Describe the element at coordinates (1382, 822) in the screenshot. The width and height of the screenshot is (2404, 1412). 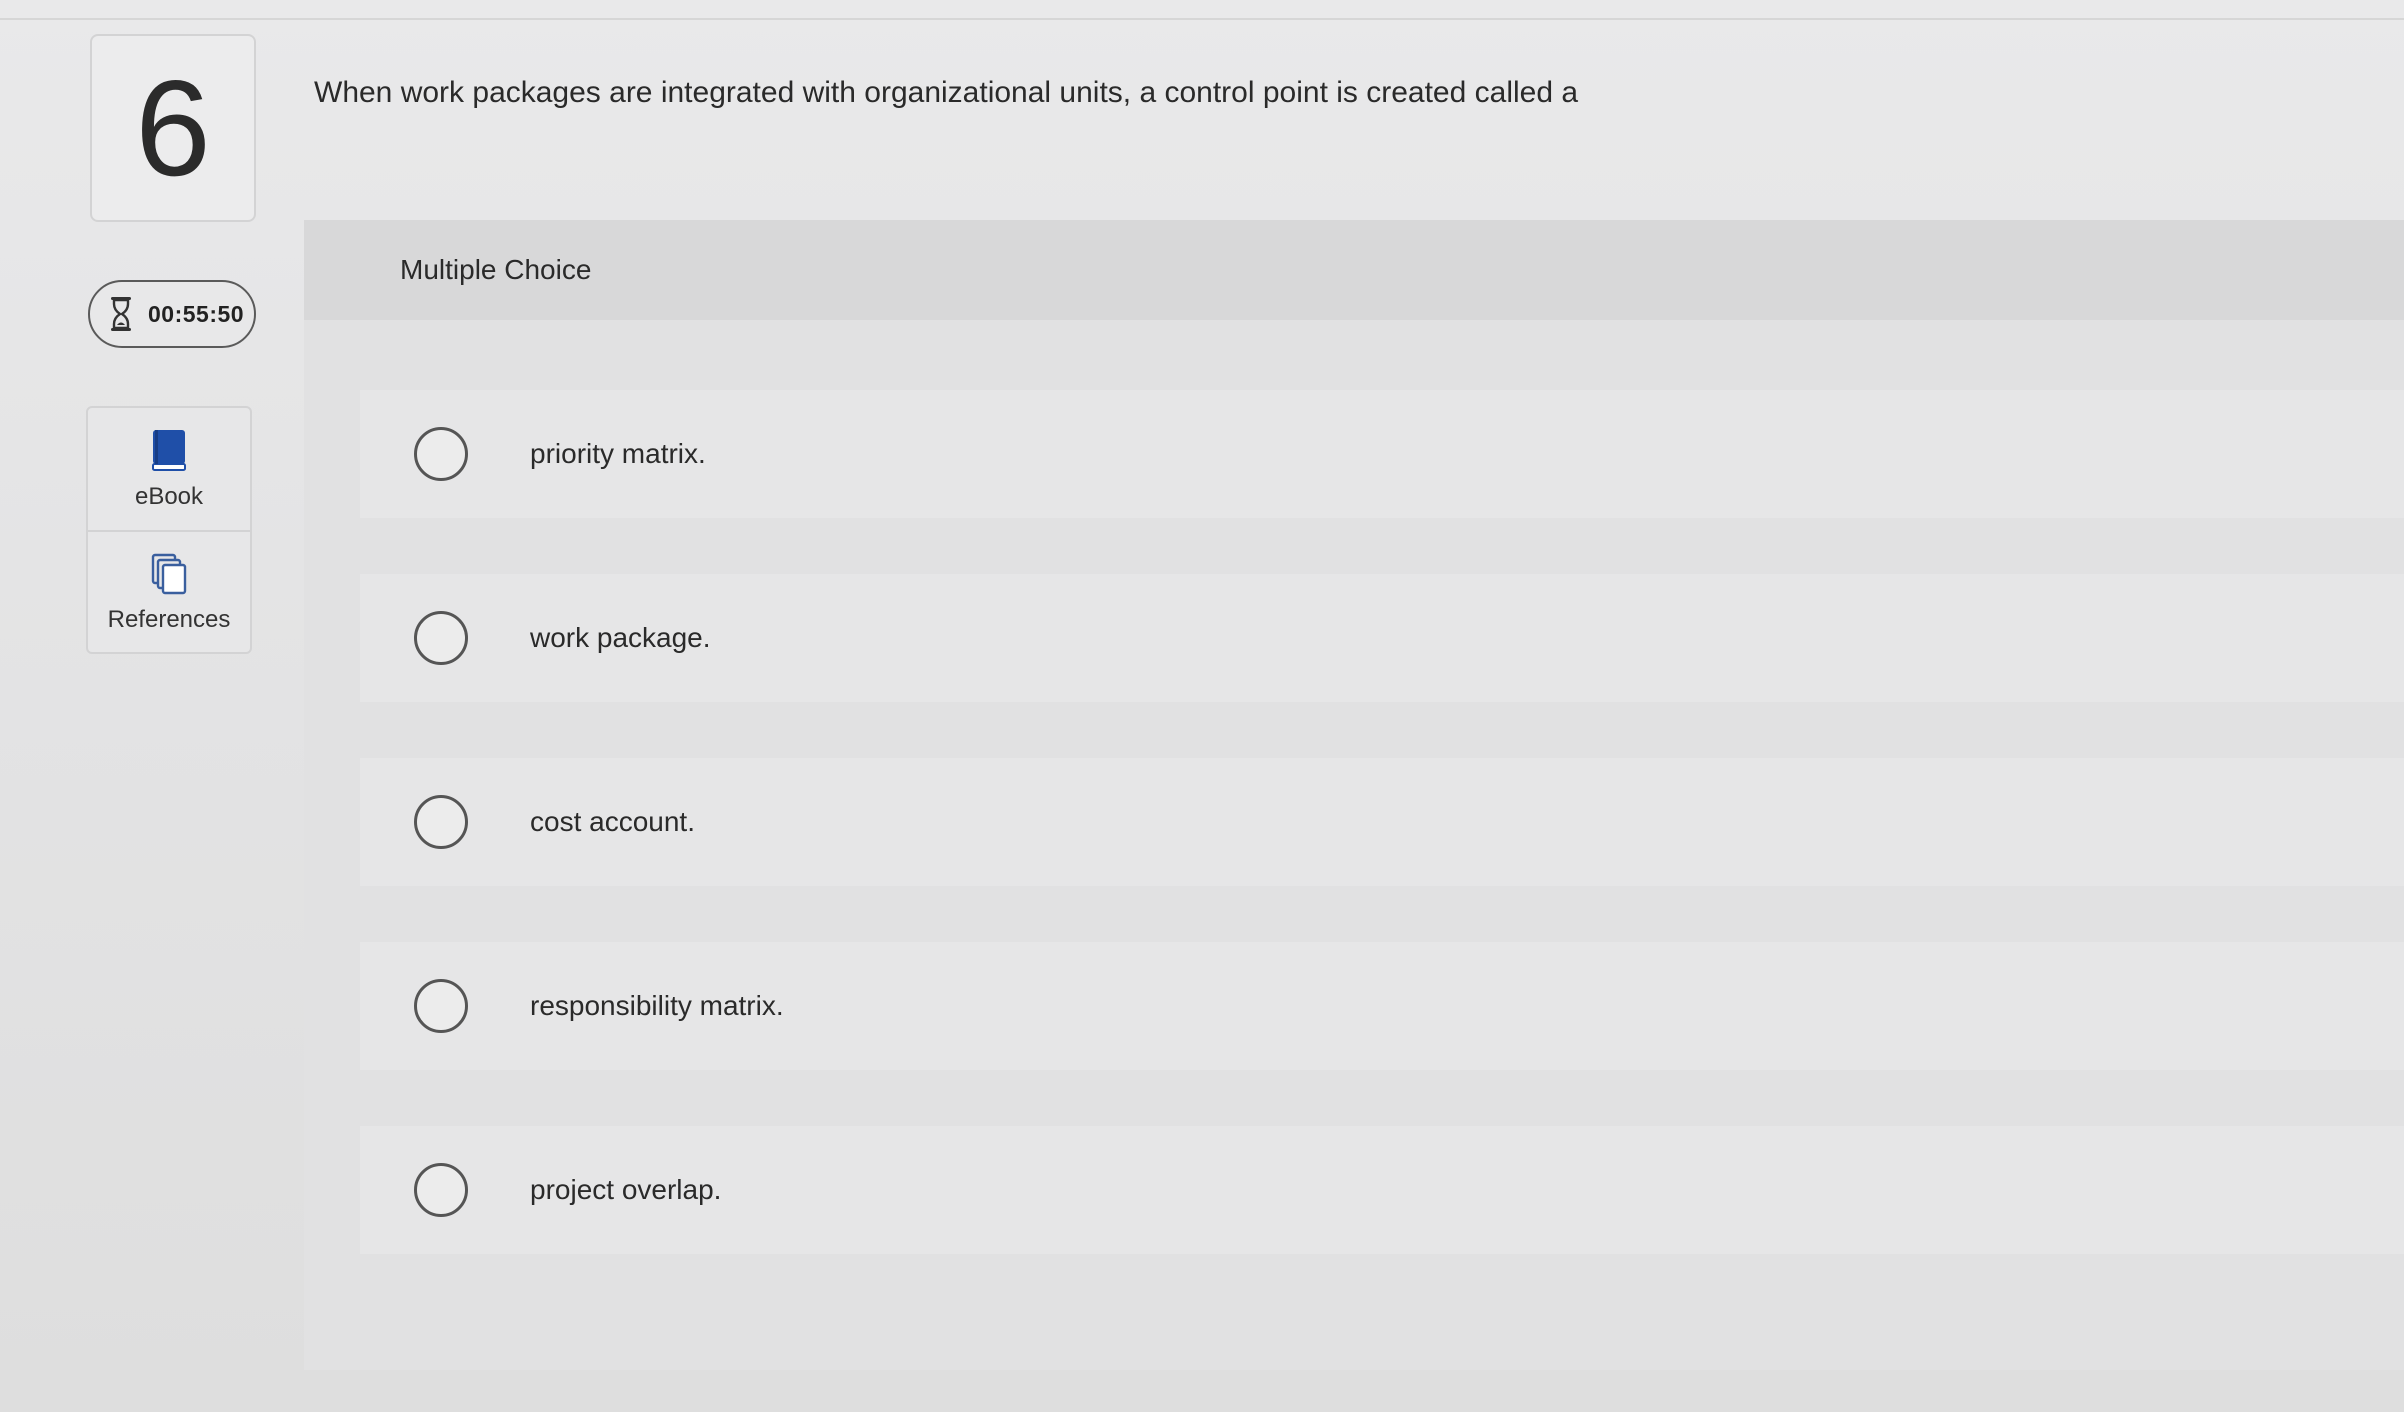
I see `option-cost-account: cost account.` at that location.